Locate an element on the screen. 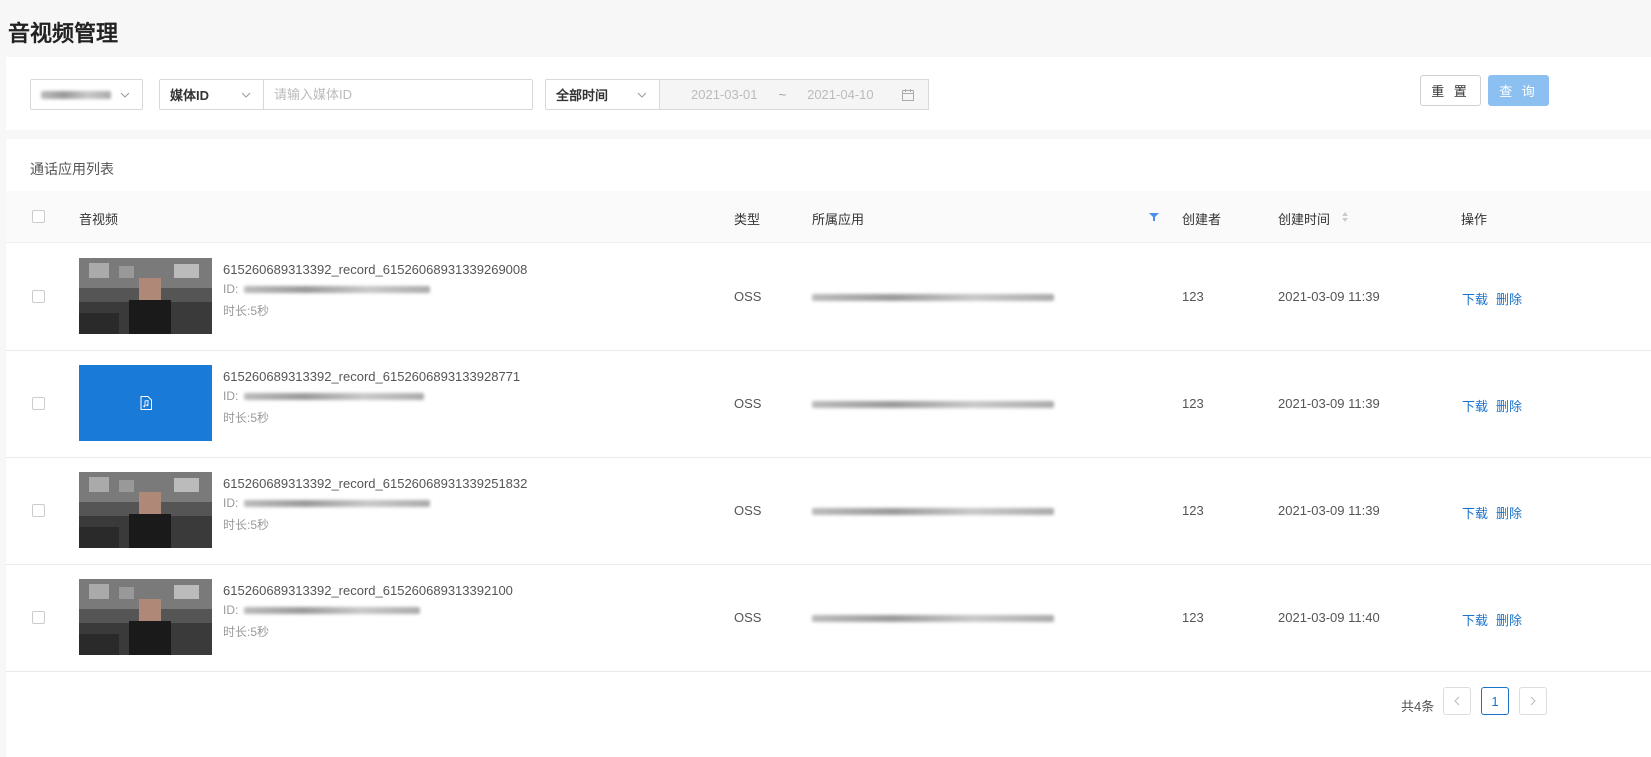 The image size is (1651, 757). col-media: 音视频 is located at coordinates (99, 219).